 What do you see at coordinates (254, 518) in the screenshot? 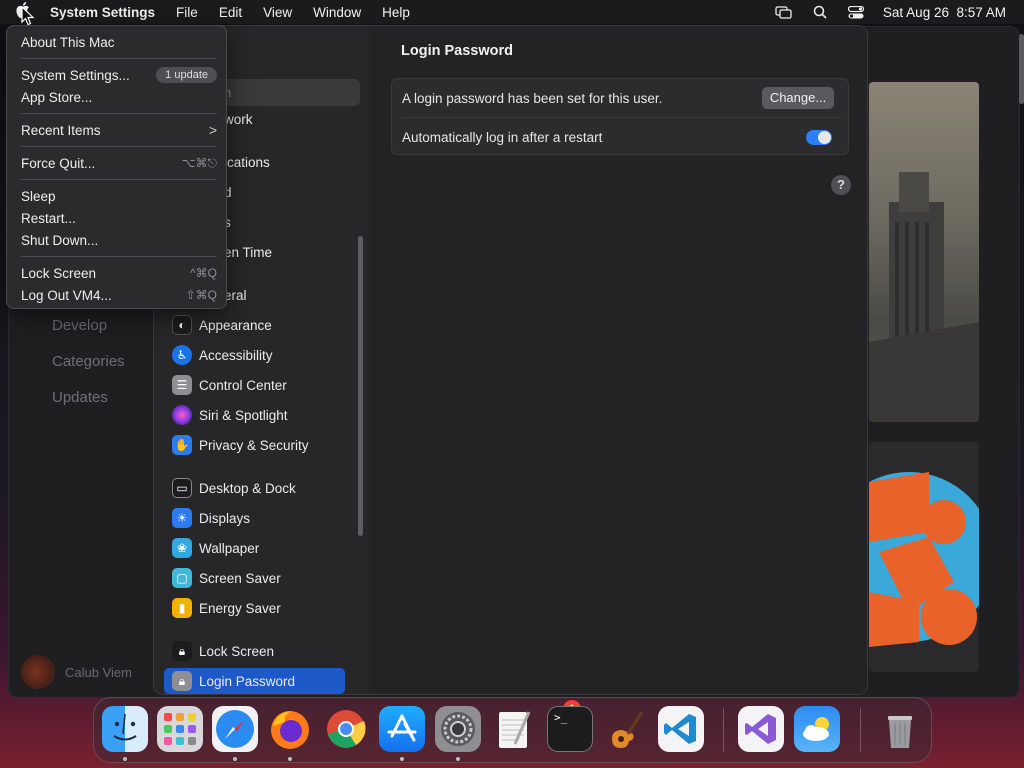
I see `sidebar-item-displays: ☀ Displays` at bounding box center [254, 518].